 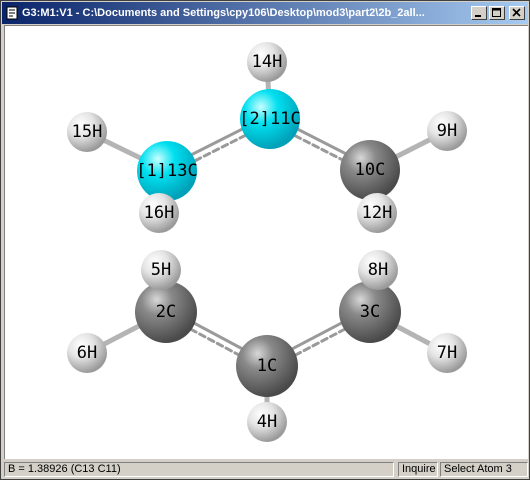 I want to click on atom-7: 7H, so click(x=447, y=353).